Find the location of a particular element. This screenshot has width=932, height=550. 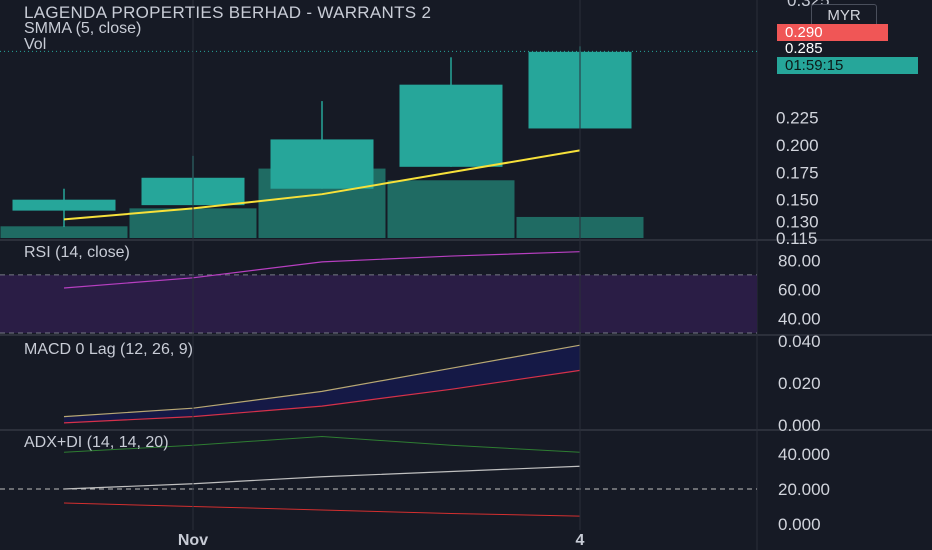

macd-tick-label: 0.000 is located at coordinates (799, 425).